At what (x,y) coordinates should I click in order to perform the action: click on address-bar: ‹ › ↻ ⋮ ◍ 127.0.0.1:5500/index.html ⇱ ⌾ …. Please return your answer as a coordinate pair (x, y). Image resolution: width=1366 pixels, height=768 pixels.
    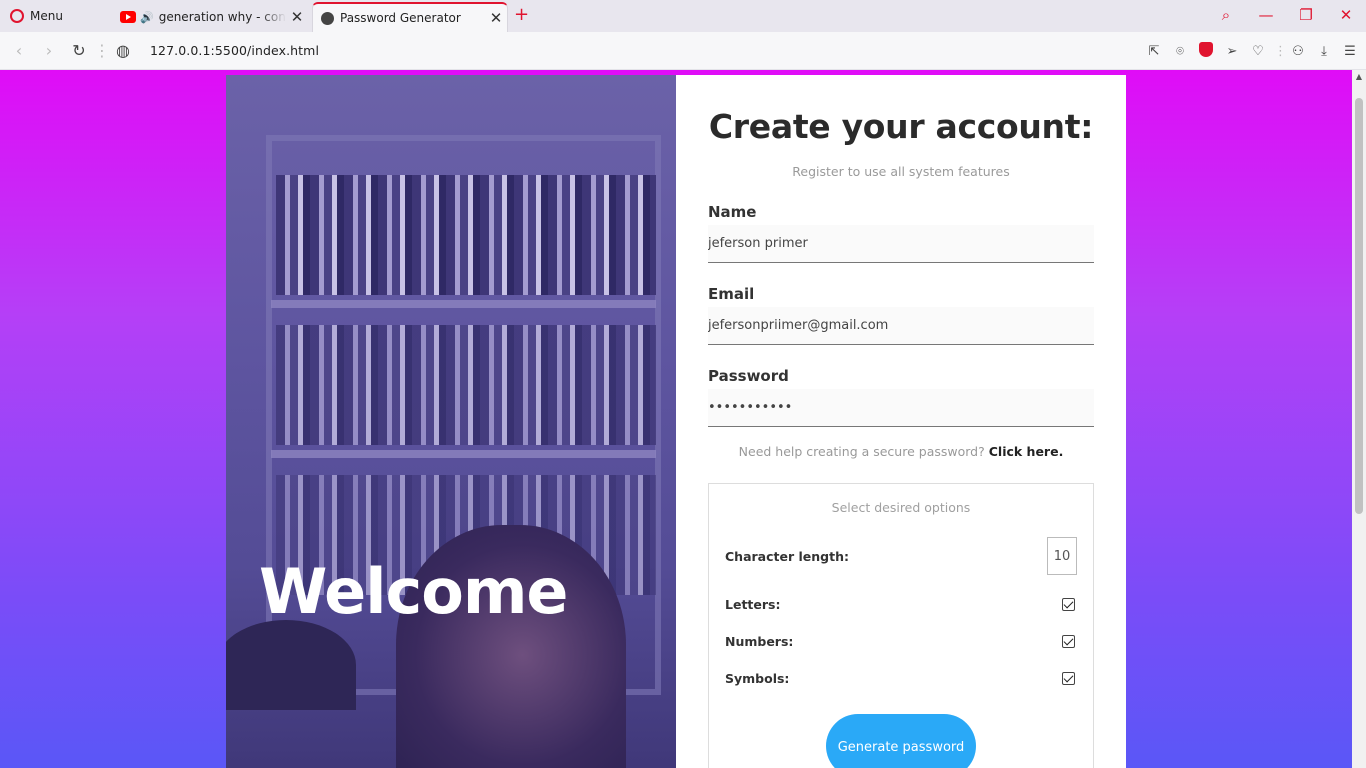
    Looking at the image, I should click on (683, 51).